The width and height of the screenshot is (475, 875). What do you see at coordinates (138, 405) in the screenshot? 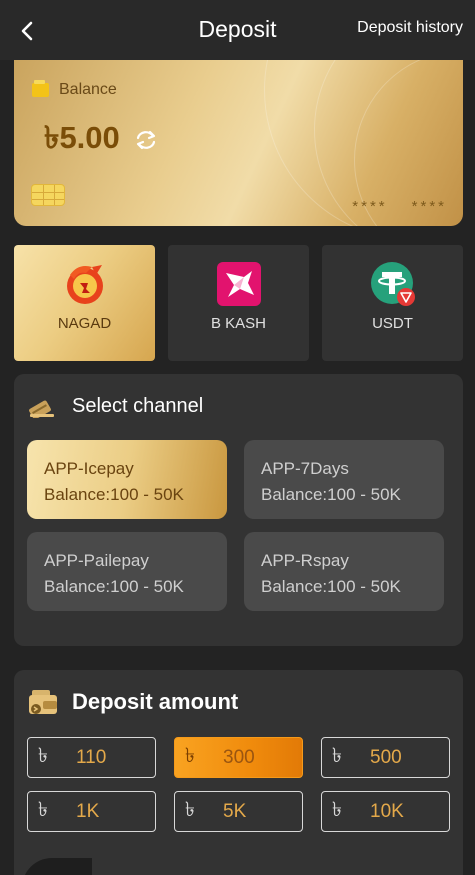
I see `select-channel-title: Select channel` at bounding box center [138, 405].